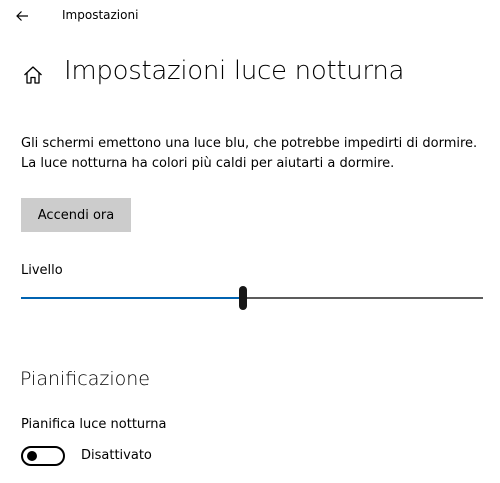 This screenshot has height=483, width=500. What do you see at coordinates (250, 16) in the screenshot?
I see `title-bar: Impostazioni` at bounding box center [250, 16].